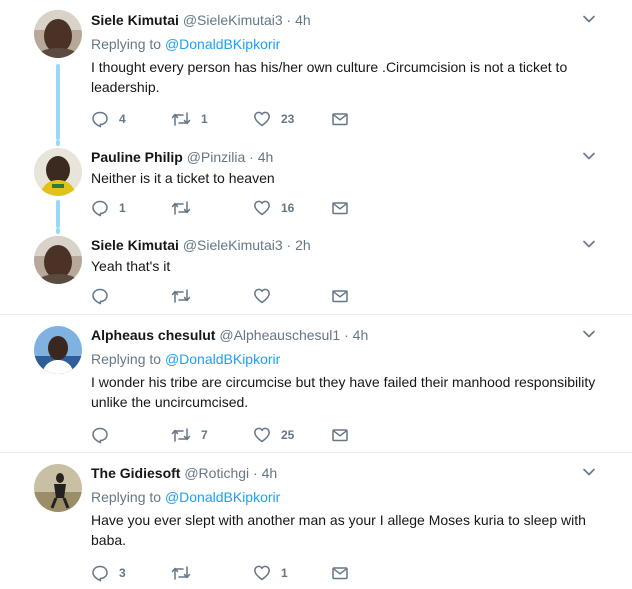 The width and height of the screenshot is (632, 589). What do you see at coordinates (288, 435) in the screenshot?
I see `like-count: 25` at bounding box center [288, 435].